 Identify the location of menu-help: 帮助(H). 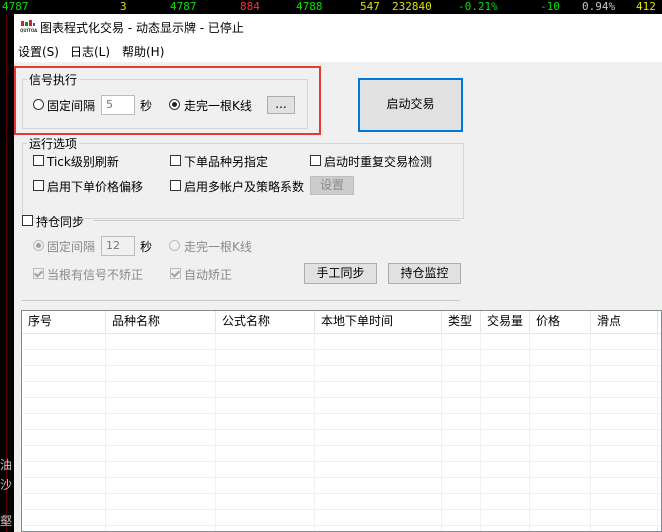
(143, 51).